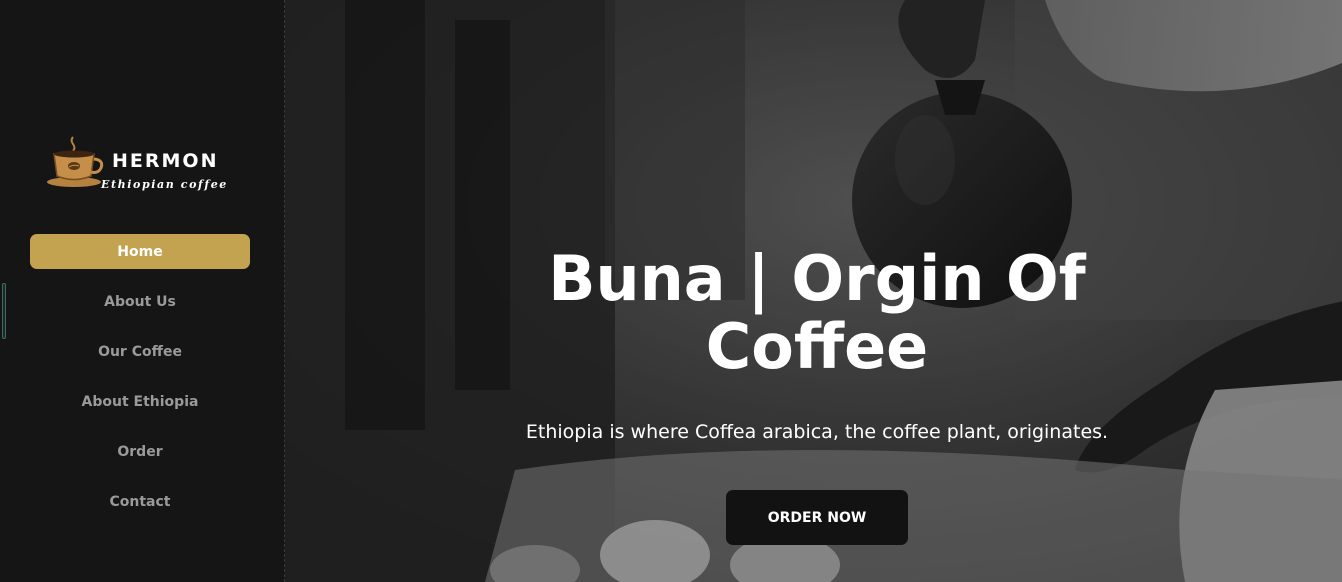 This screenshot has width=1342, height=582. I want to click on brand-logo: HERMON Ethiopian coffee, so click(146, 166).